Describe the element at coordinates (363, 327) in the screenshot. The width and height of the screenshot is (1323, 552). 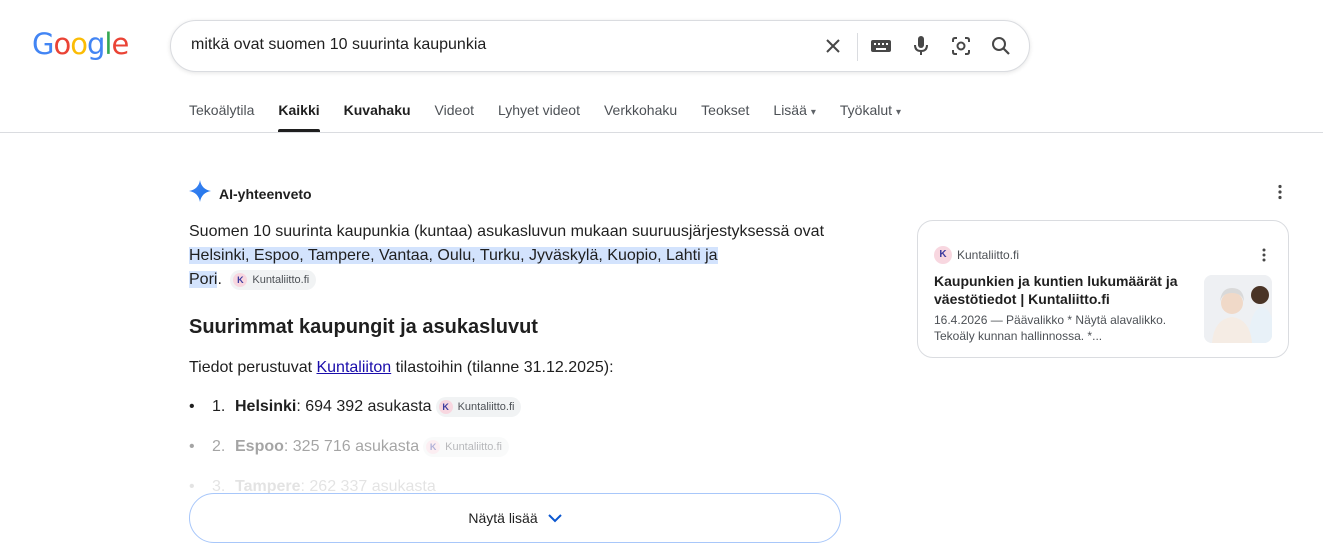
I see `section-heading: Suurimmat kaupungit ja asukasluvut` at that location.